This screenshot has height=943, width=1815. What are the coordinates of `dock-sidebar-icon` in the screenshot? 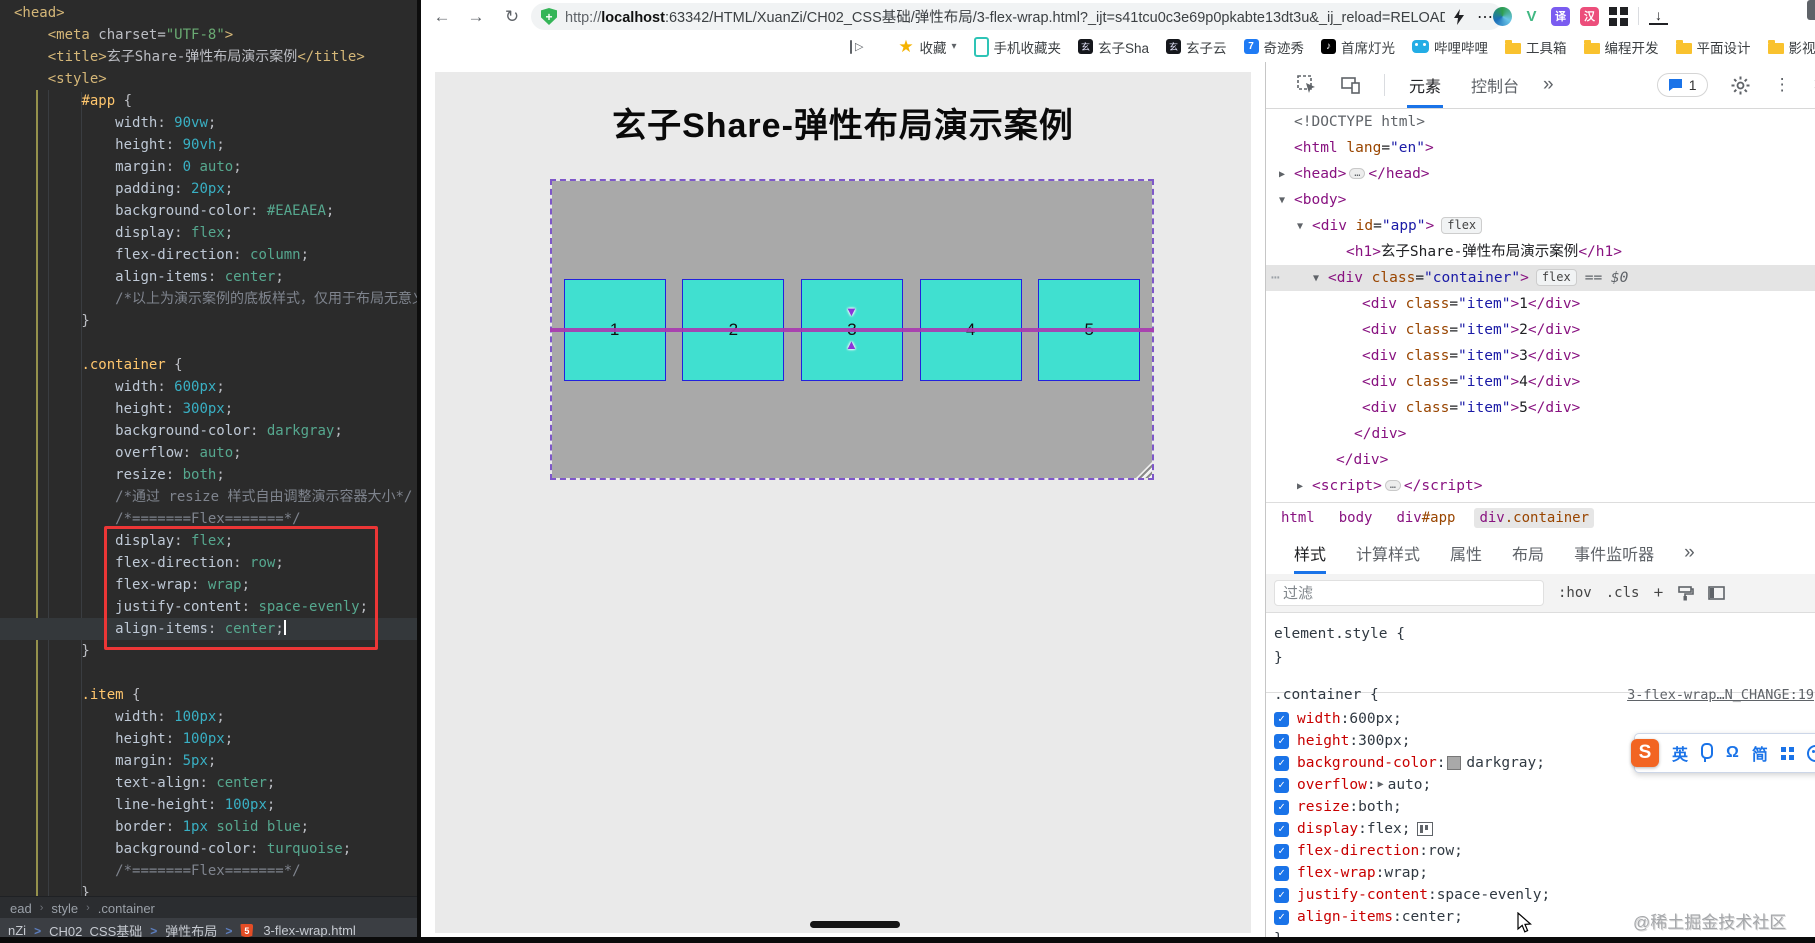 It's located at (1717, 593).